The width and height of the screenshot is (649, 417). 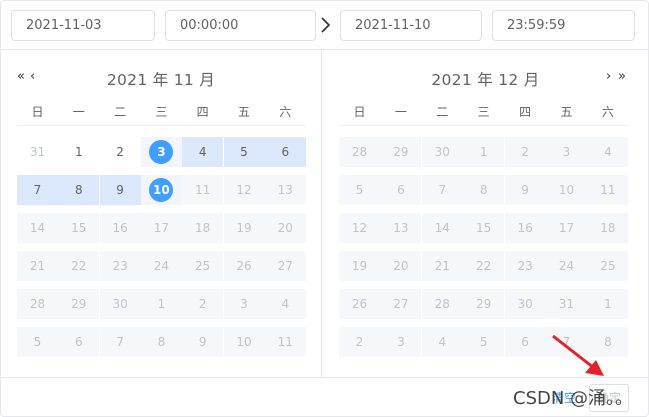 I want to click on day-number: 9, so click(x=525, y=190).